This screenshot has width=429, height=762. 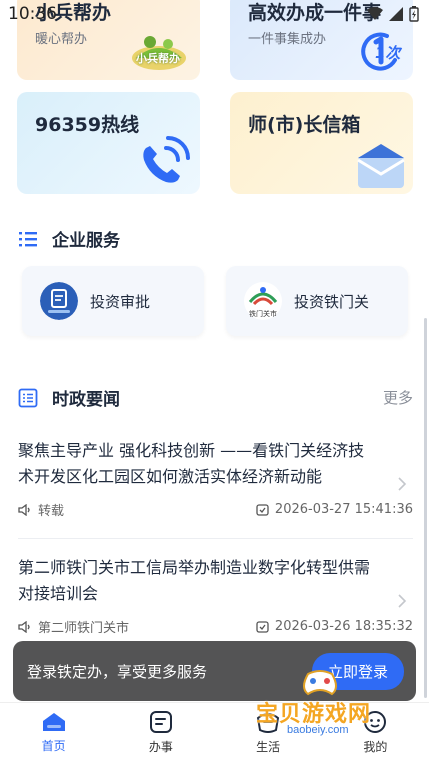 I want to click on news-divider, so click(x=215, y=538).